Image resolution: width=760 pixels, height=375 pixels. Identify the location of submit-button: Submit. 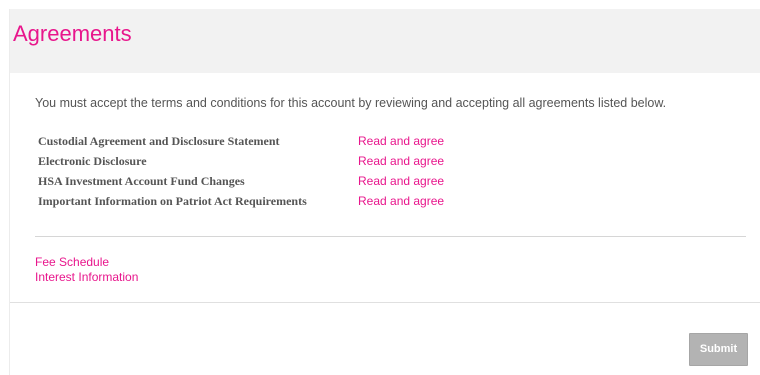
(718, 349).